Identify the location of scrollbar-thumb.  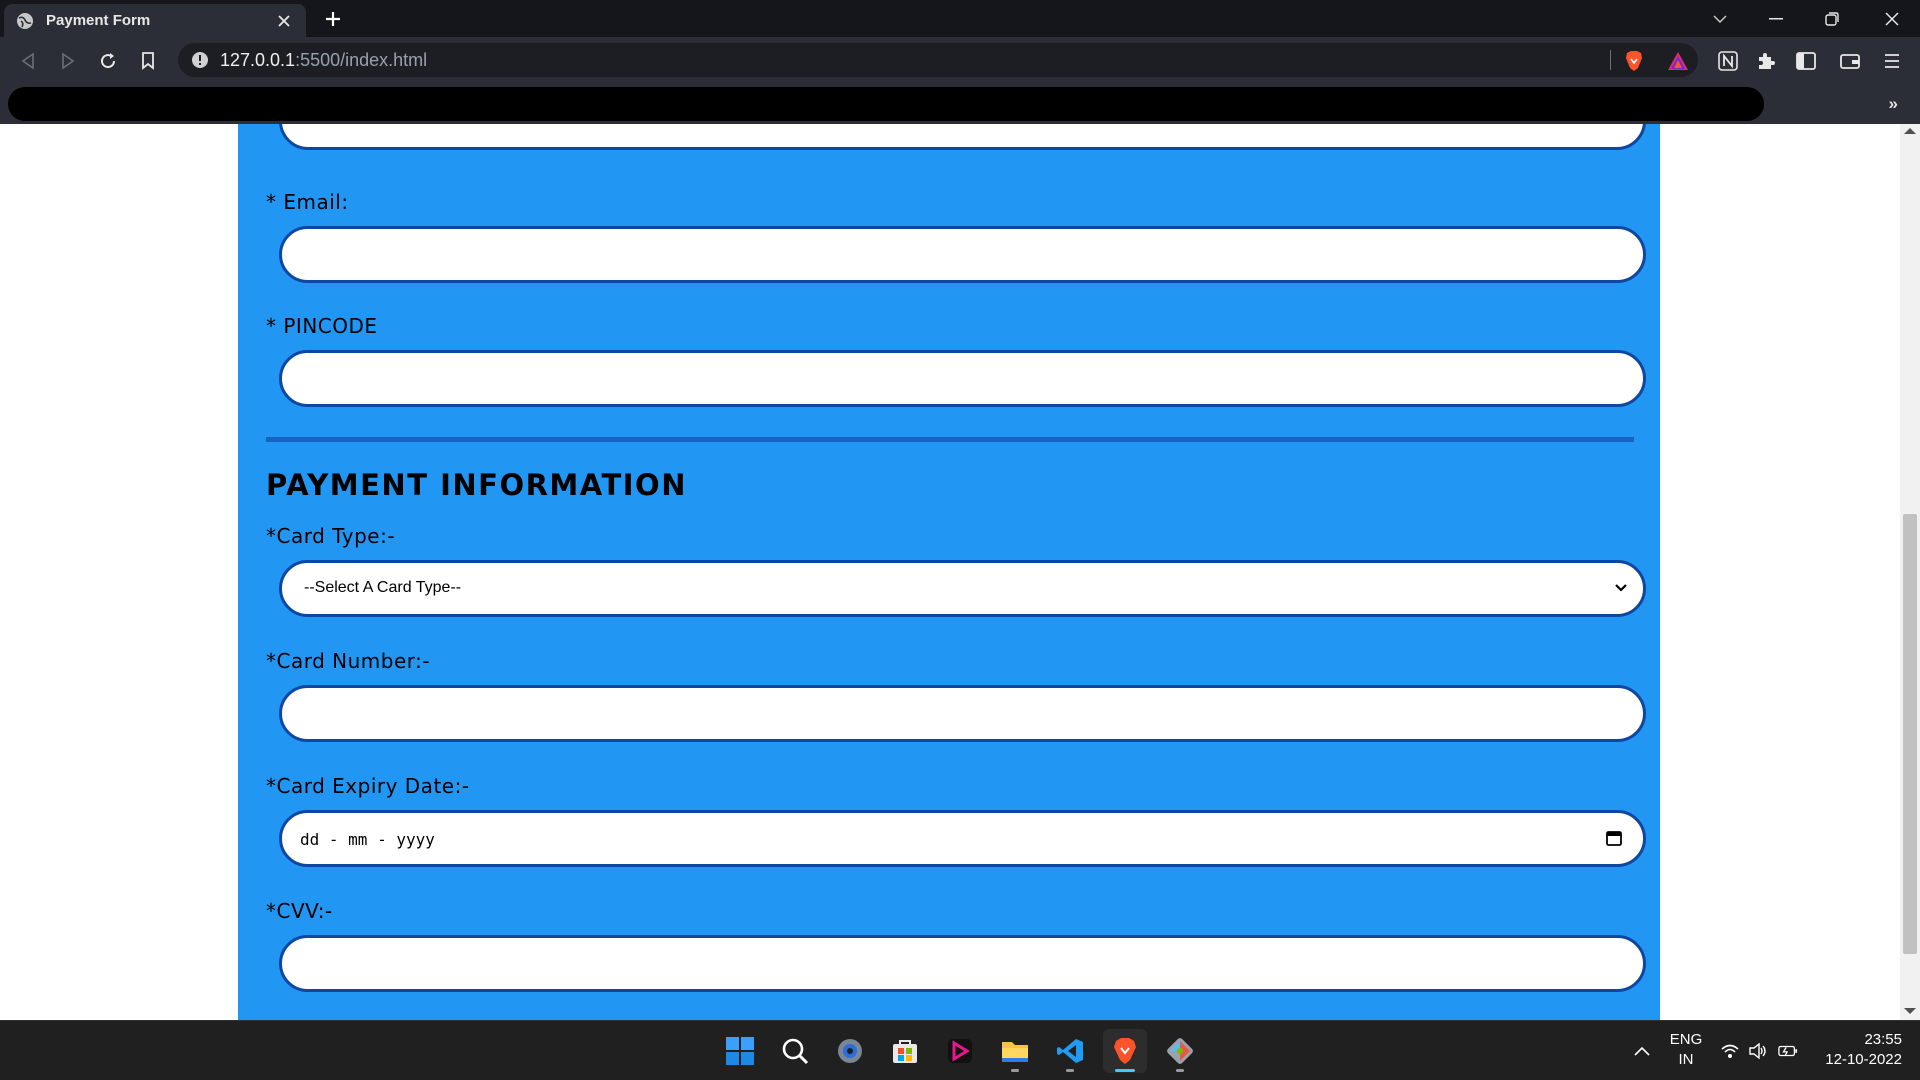
(1910, 734).